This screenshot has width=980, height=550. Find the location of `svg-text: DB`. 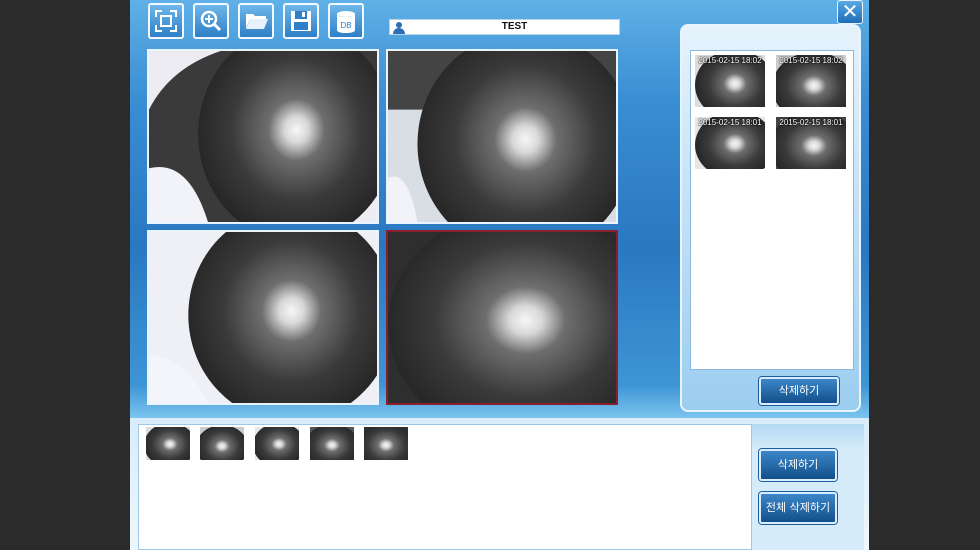

svg-text: DB is located at coordinates (345, 25).